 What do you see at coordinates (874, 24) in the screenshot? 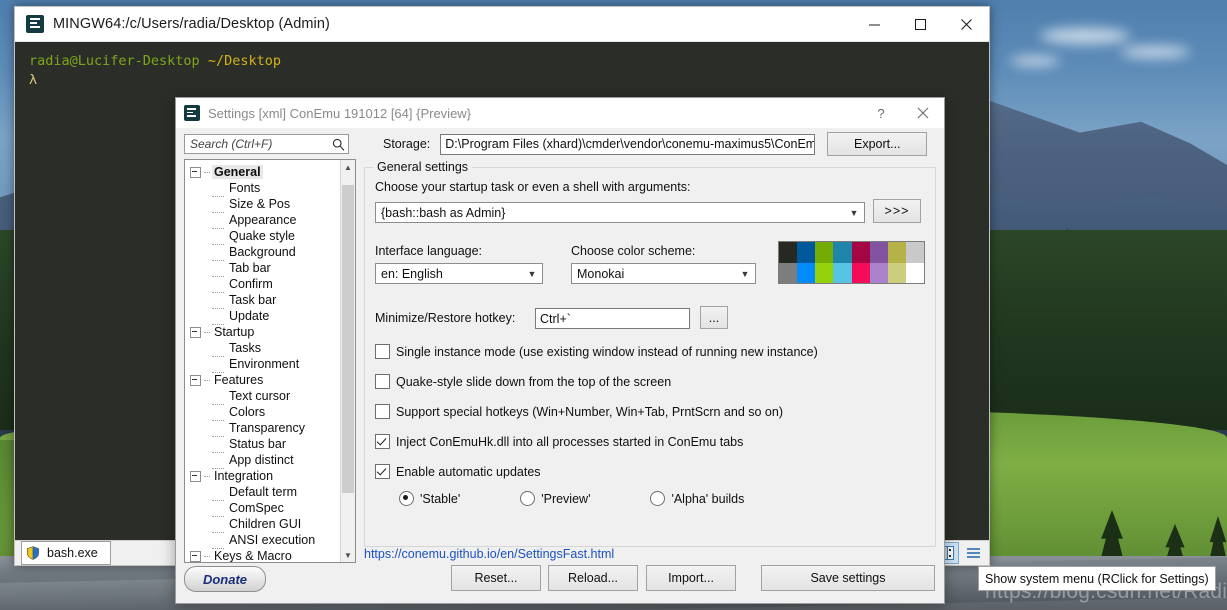
I see `minimize-button` at bounding box center [874, 24].